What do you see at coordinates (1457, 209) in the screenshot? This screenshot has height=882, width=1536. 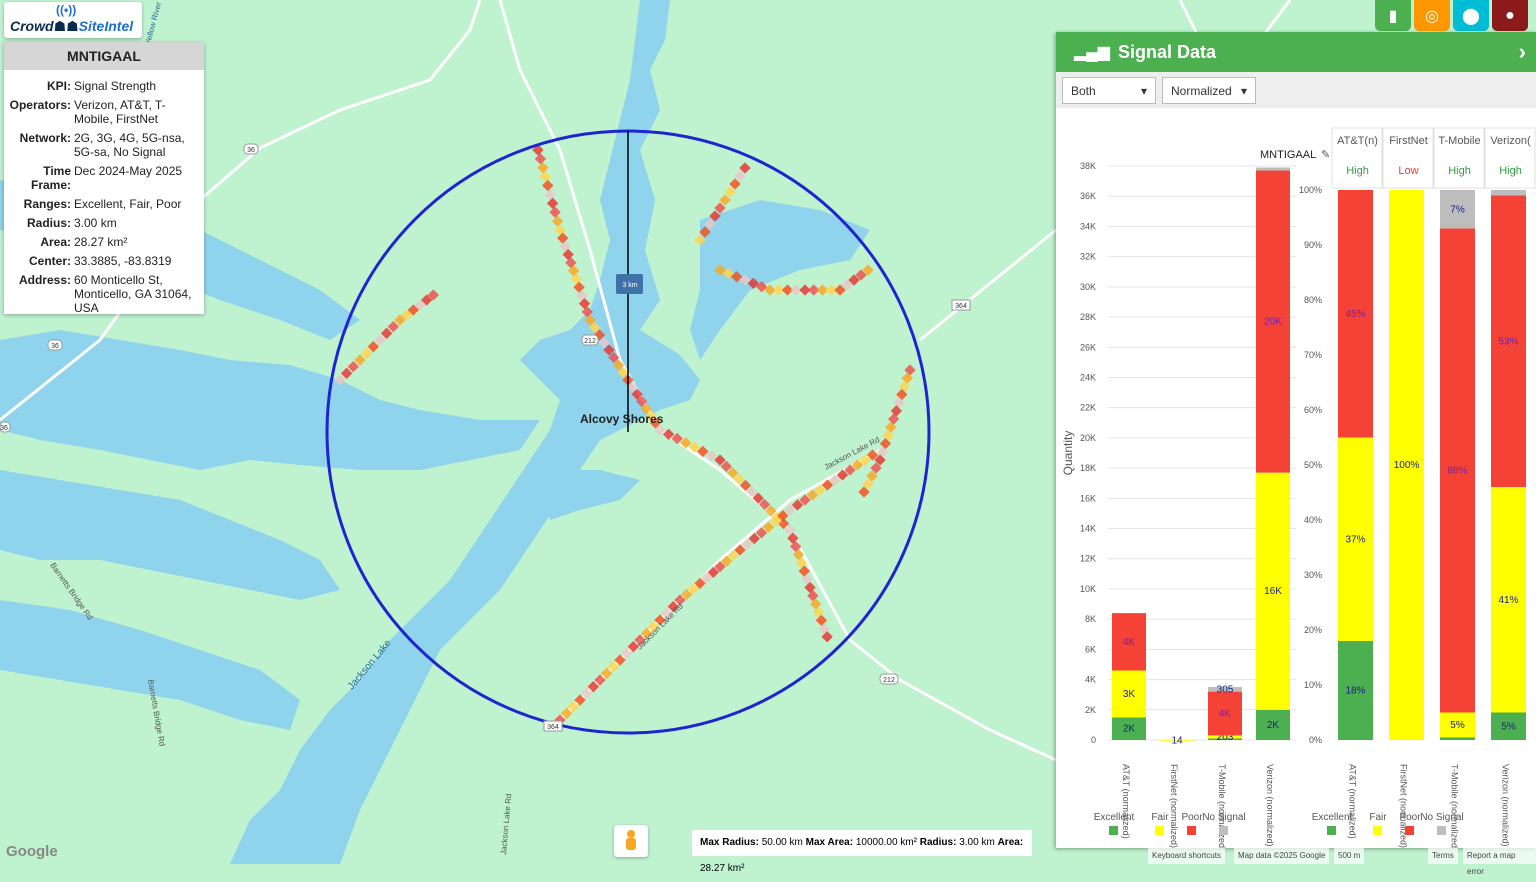 I see `pct-bar-data-label: 7%` at bounding box center [1457, 209].